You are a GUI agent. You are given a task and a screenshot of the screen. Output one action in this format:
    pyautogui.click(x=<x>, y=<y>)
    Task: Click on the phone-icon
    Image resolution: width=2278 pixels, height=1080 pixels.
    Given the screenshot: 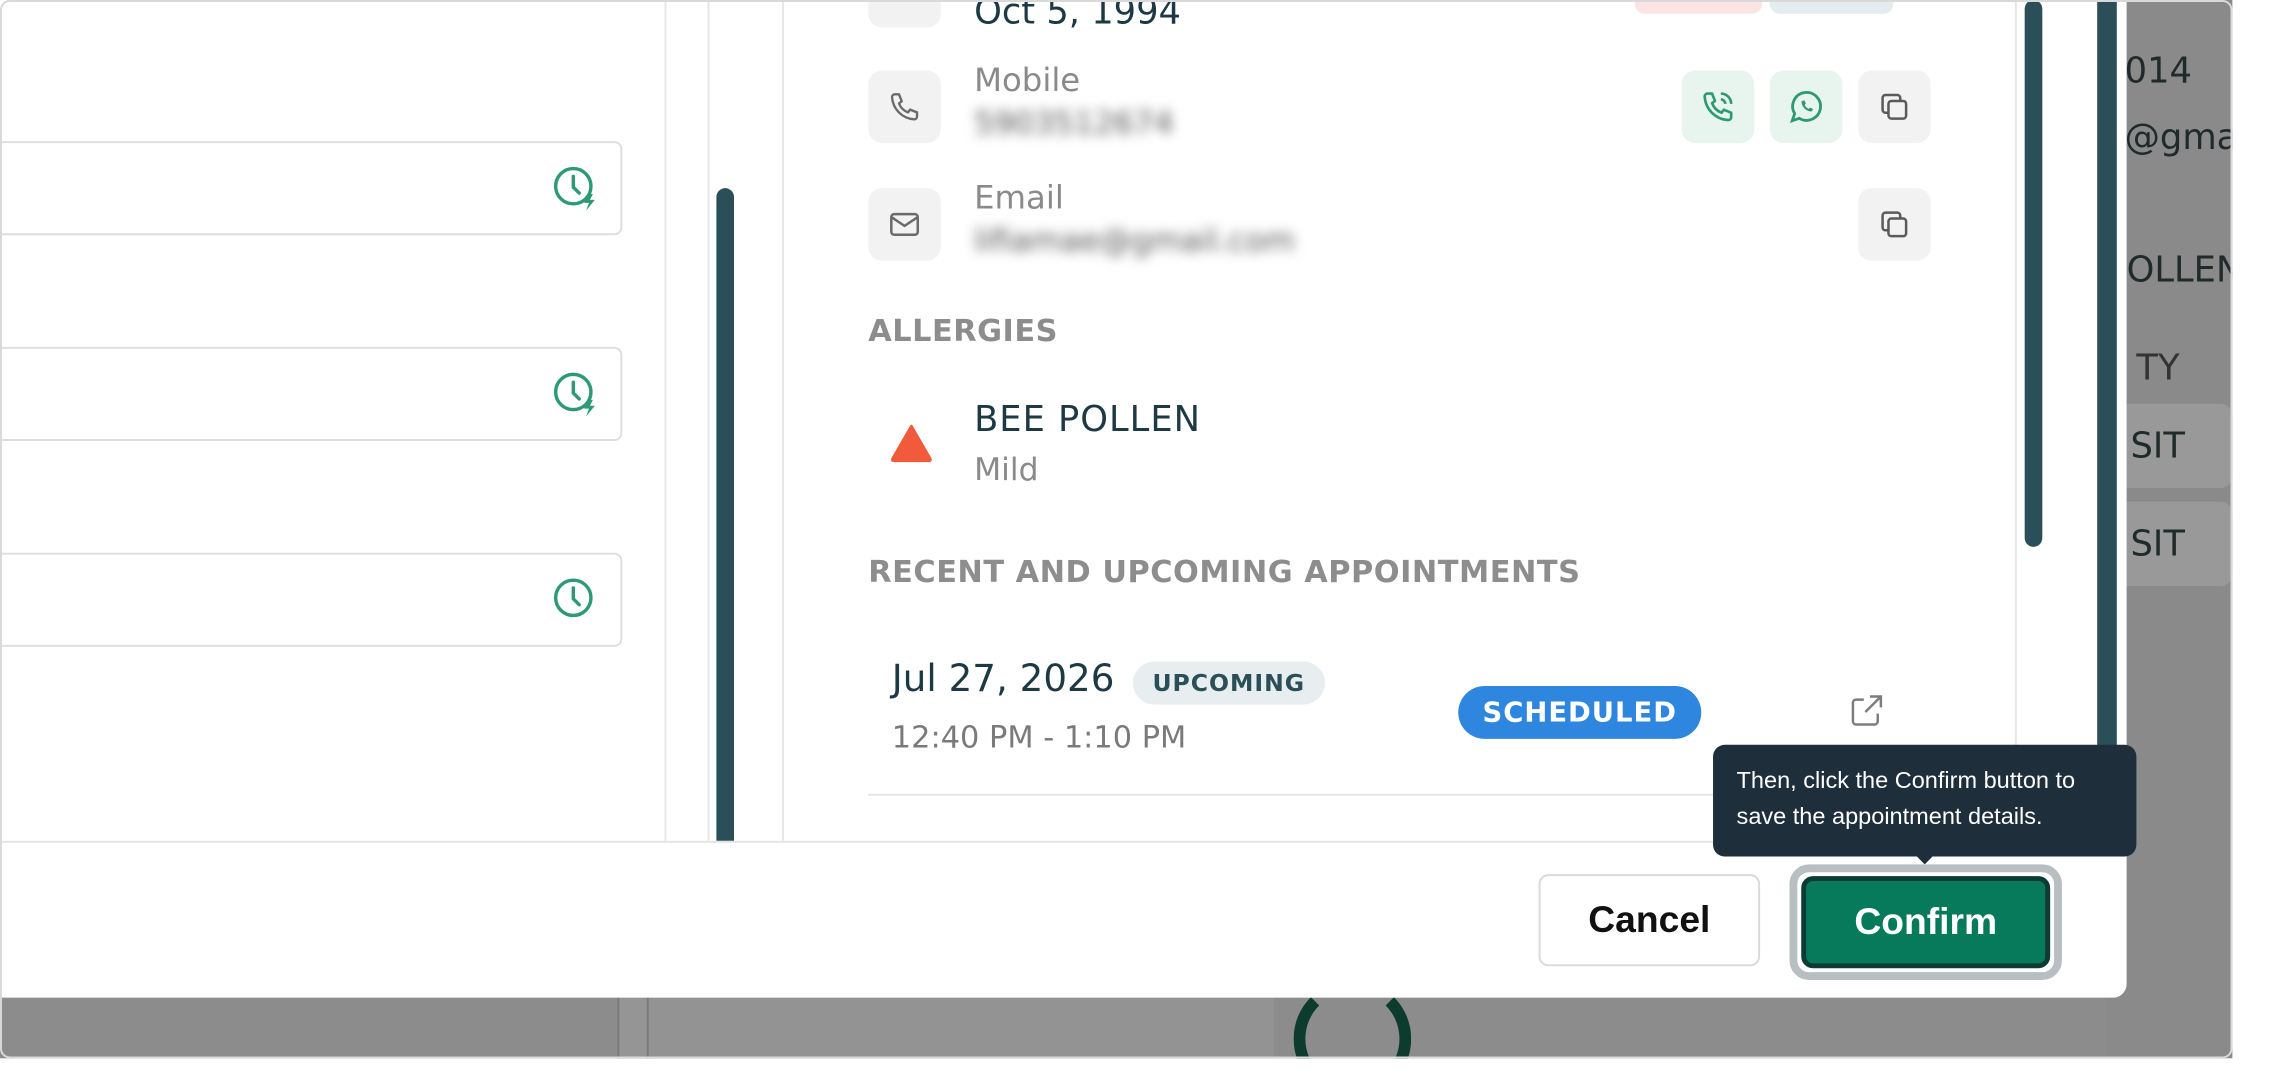 What is the action you would take?
    pyautogui.click(x=904, y=107)
    